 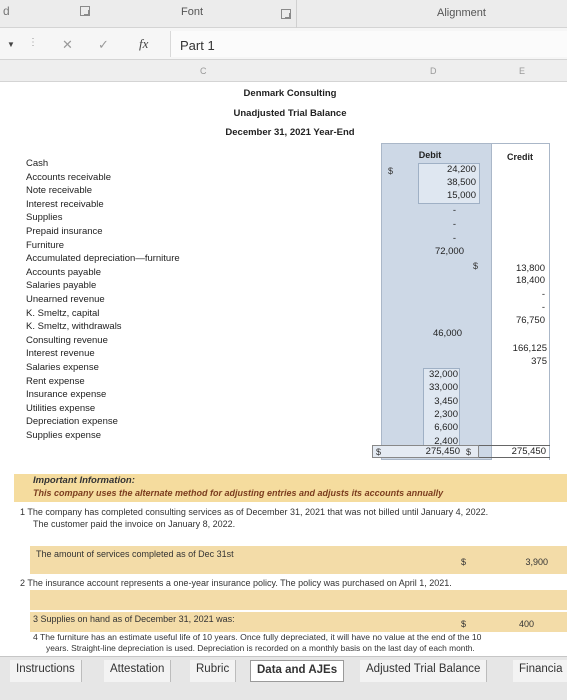 What do you see at coordinates (435, 451) in the screenshot?
I see `debit-total: 275,450` at bounding box center [435, 451].